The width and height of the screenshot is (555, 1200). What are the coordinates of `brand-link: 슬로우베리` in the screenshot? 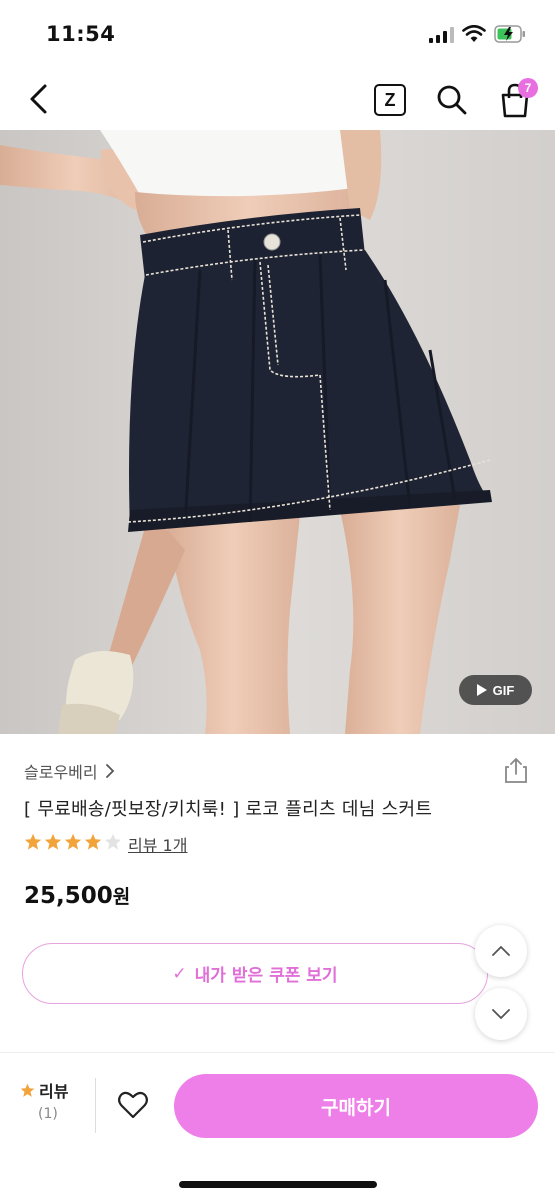 It's located at (69, 771).